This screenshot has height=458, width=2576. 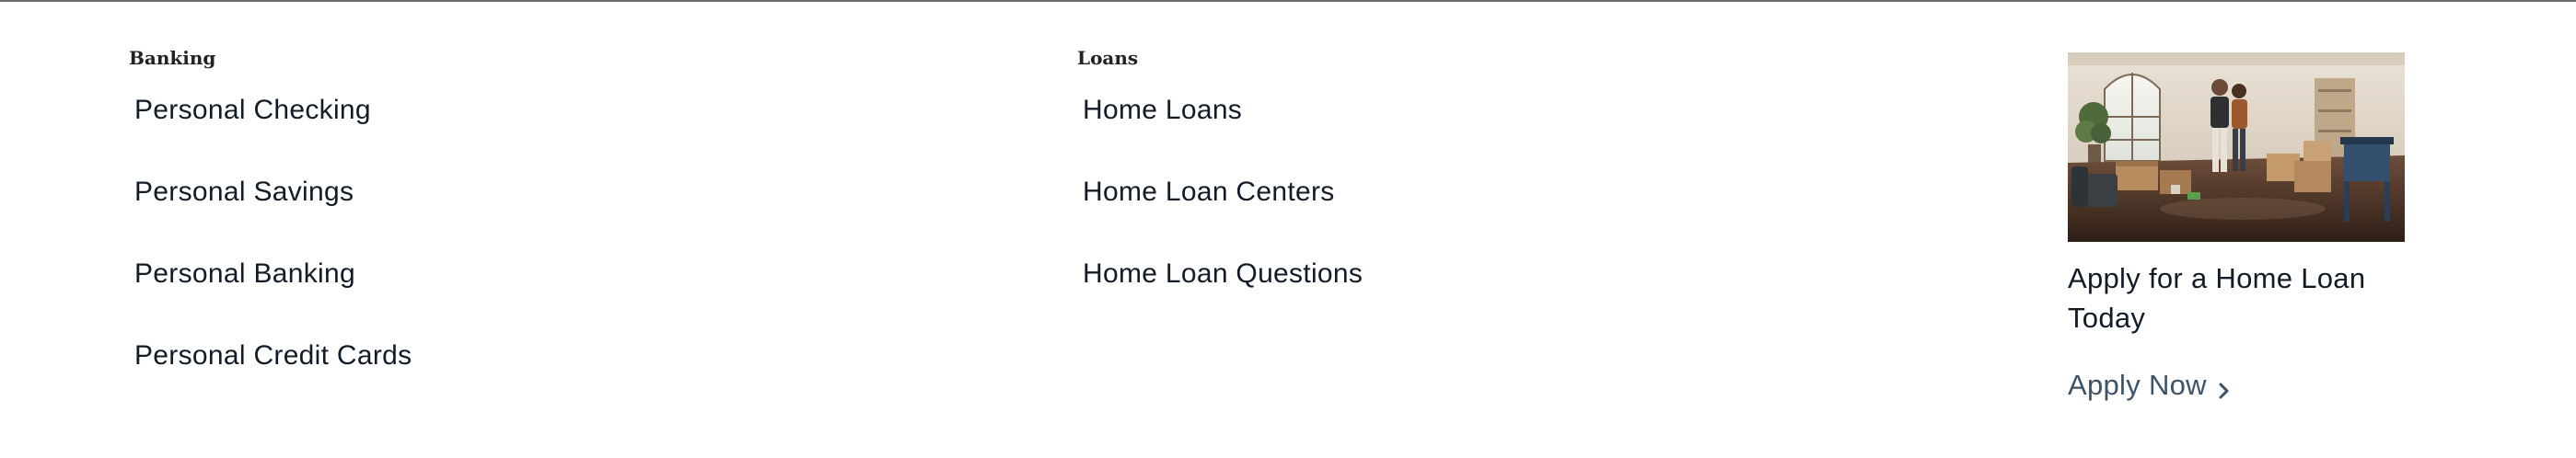 I want to click on banking-heading: Banking, so click(x=172, y=58).